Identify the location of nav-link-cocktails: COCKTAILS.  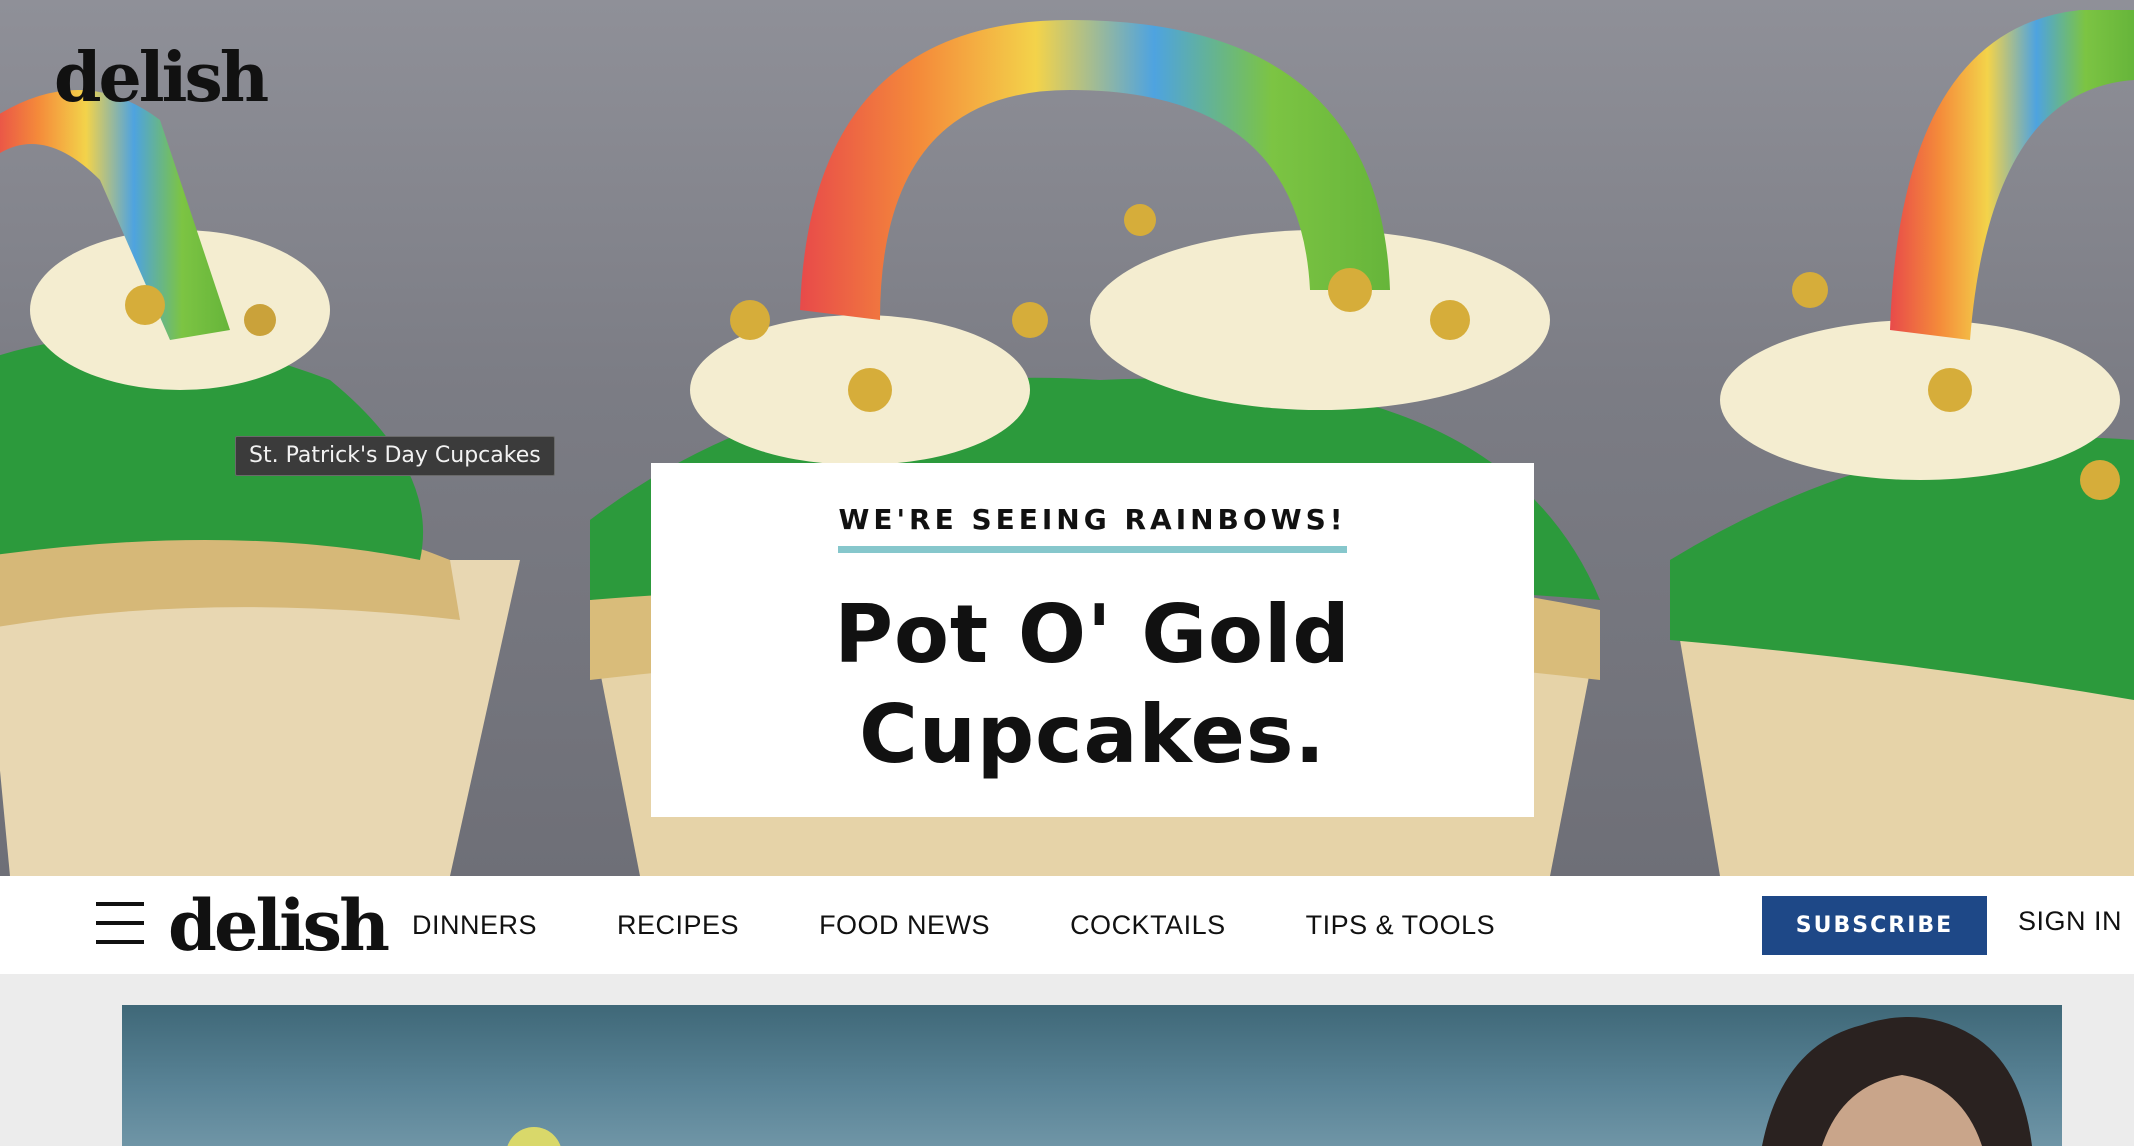
(1148, 925).